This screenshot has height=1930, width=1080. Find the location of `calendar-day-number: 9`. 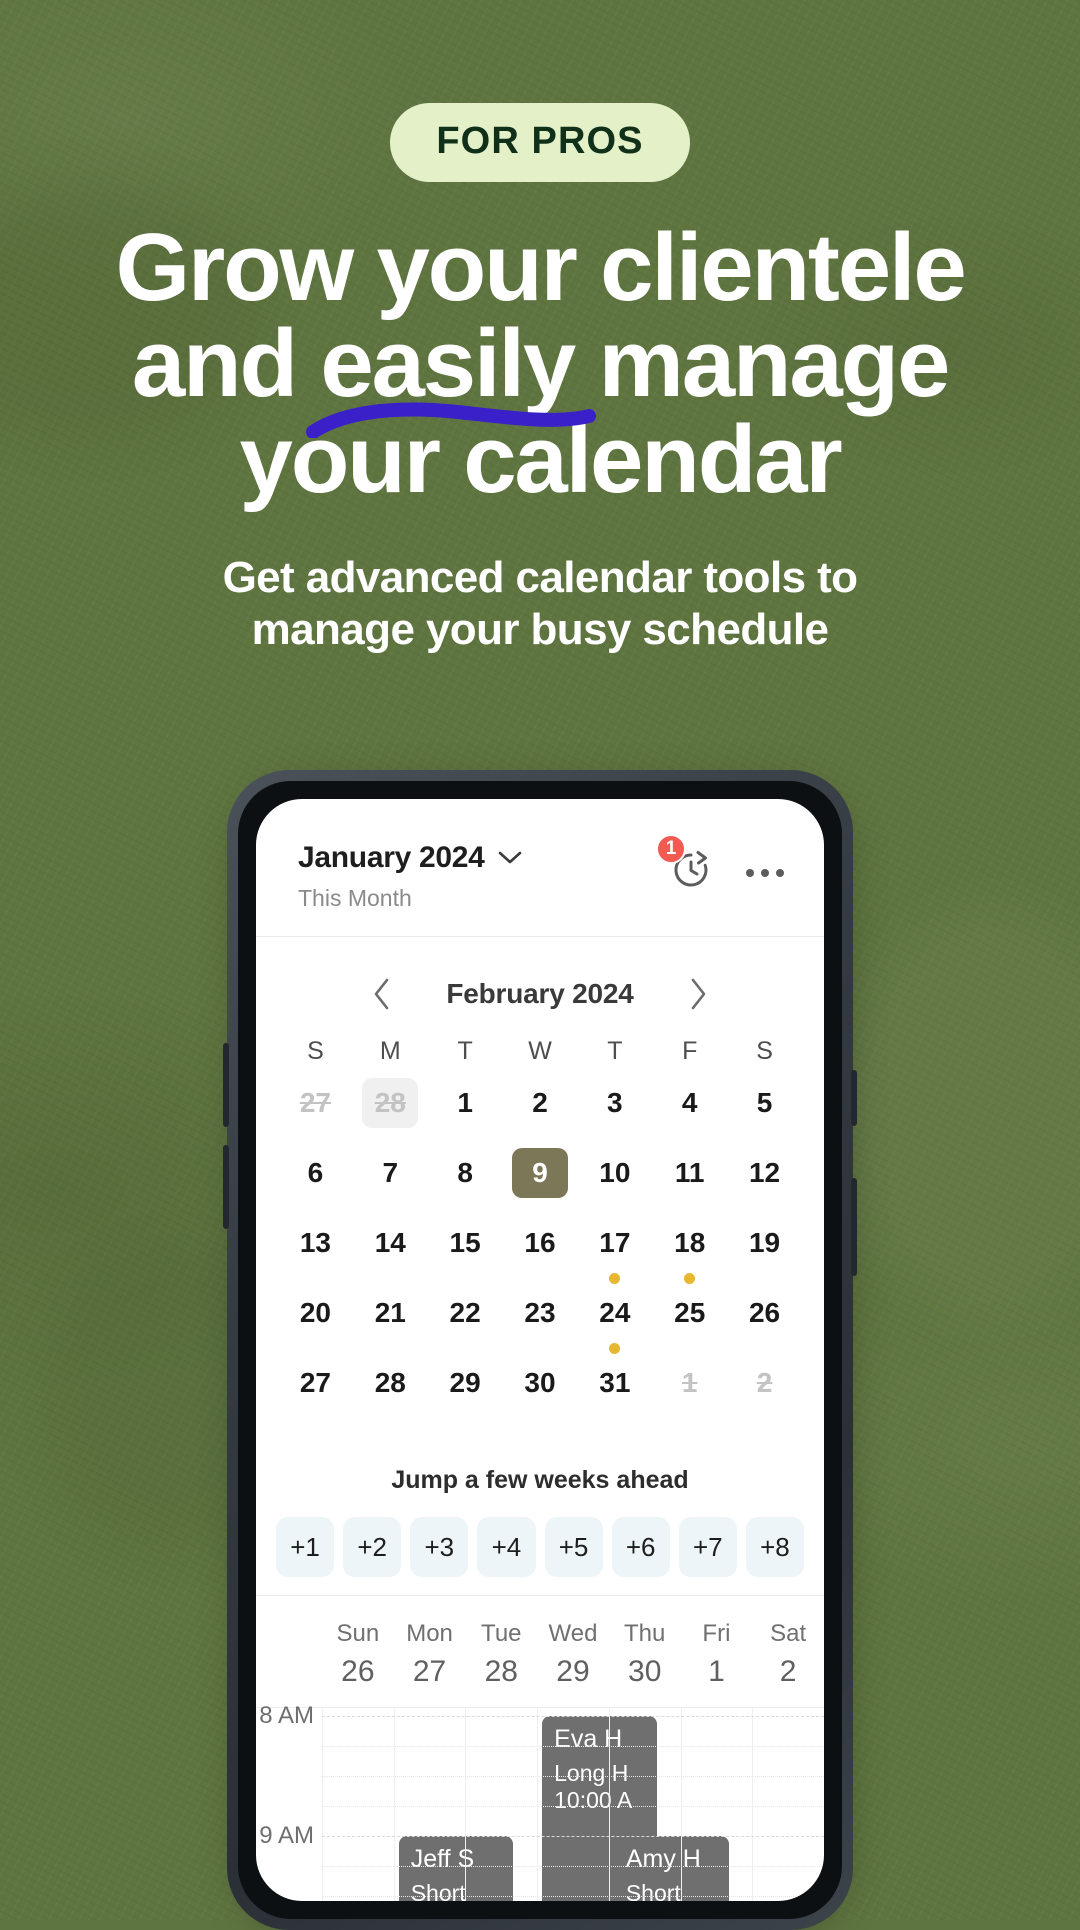

calendar-day-number: 9 is located at coordinates (539, 1173).